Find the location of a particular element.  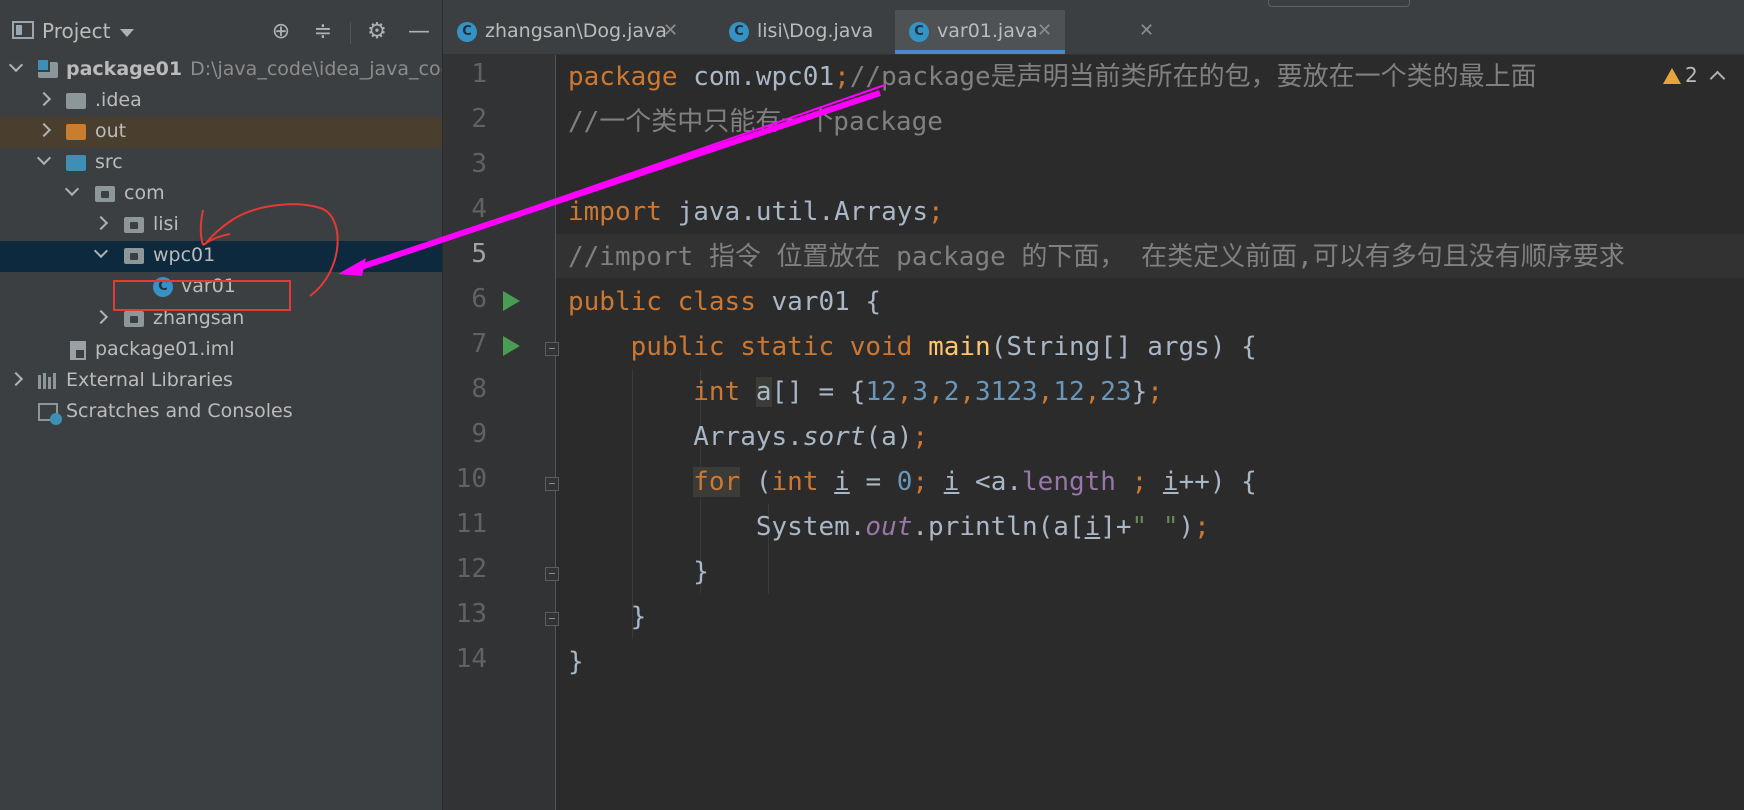

tree-item-package01-iml: package01.iml is located at coordinates (221, 350).